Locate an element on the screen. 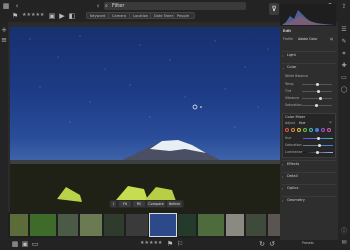  profile-browse-icon: ▤ is located at coordinates (331, 39).